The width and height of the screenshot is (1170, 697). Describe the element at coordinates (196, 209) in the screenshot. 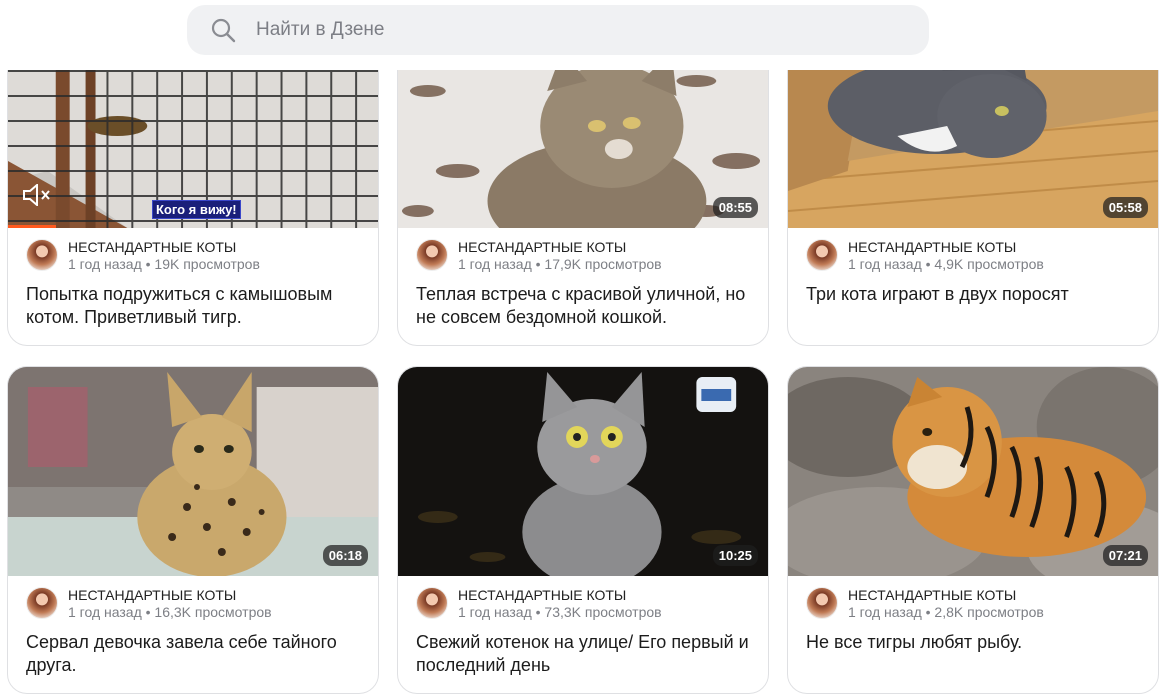

I see `video-subtitle: Кого я вижу!` at that location.